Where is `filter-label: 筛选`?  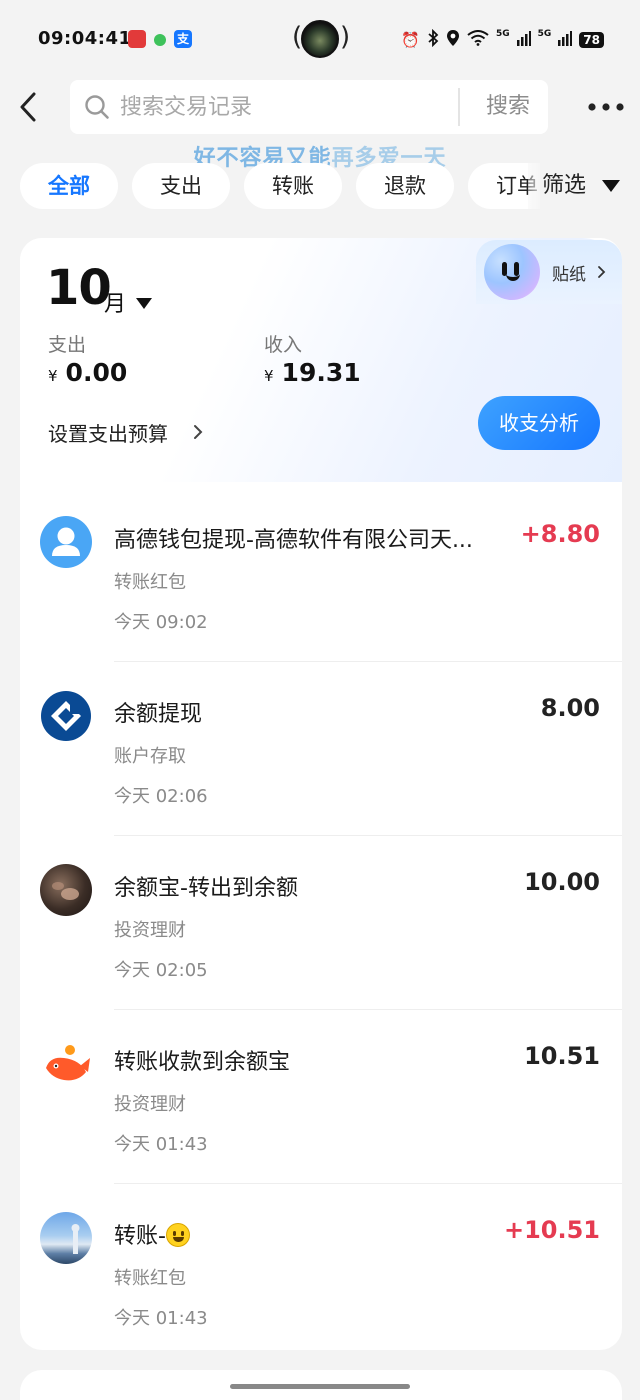
filter-label: 筛选 is located at coordinates (564, 185).